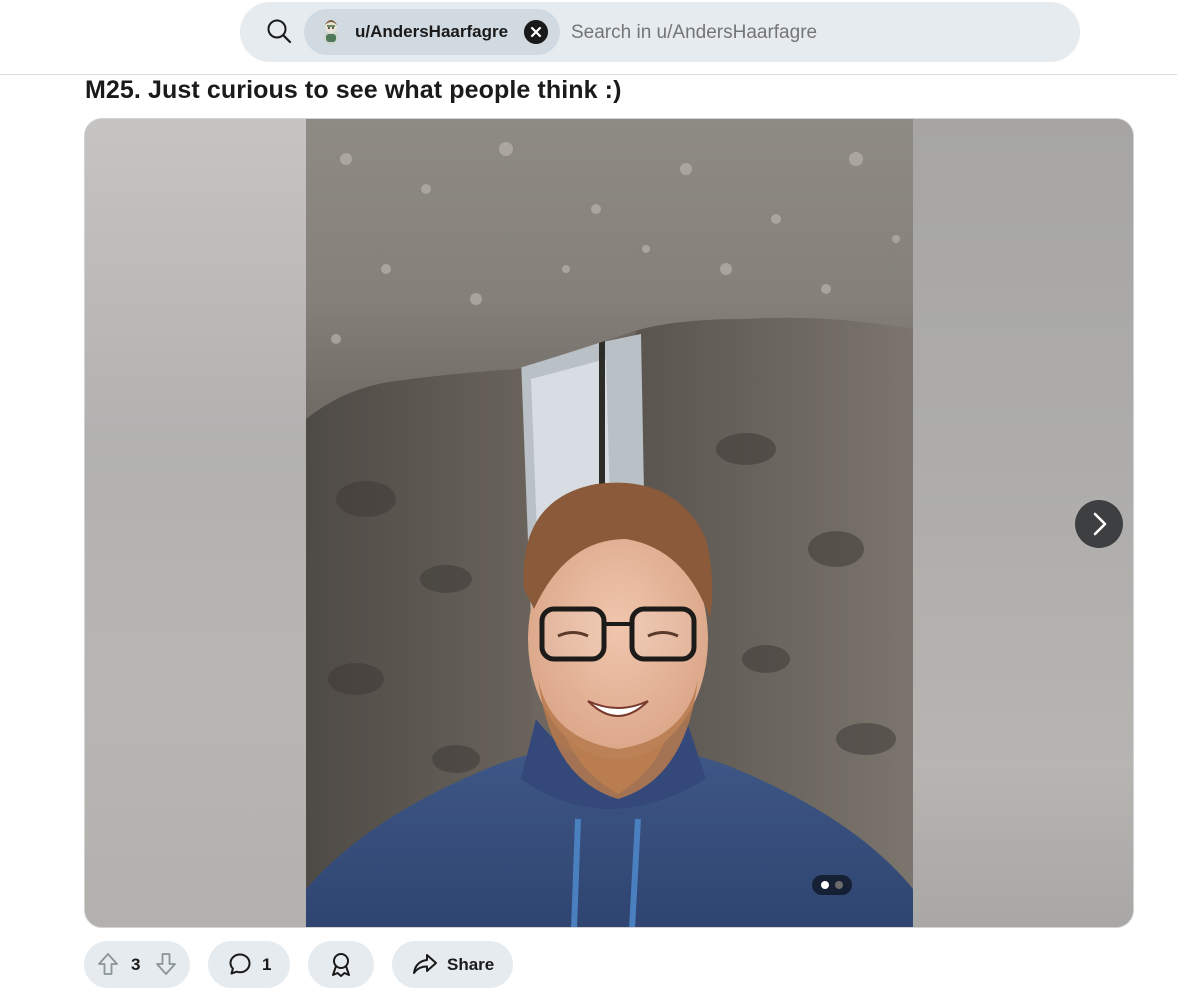 This screenshot has height=992, width=1177. I want to click on award-ribbon-icon, so click(341, 965).